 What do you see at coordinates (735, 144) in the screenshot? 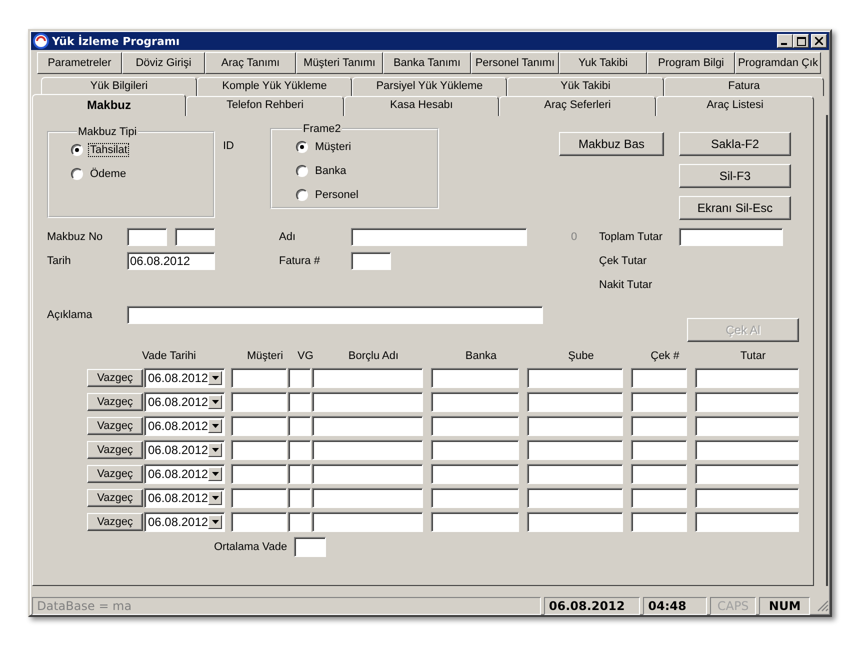
I see `action-button: Sakla-F2` at bounding box center [735, 144].